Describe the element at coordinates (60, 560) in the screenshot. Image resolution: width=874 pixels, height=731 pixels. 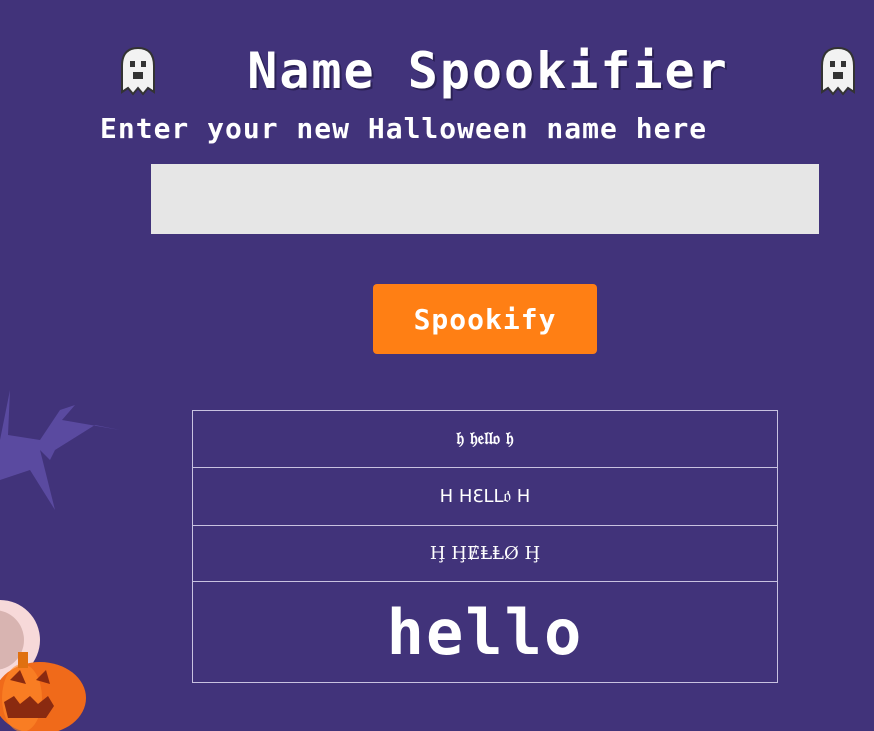
I see `halloween-decoration` at that location.